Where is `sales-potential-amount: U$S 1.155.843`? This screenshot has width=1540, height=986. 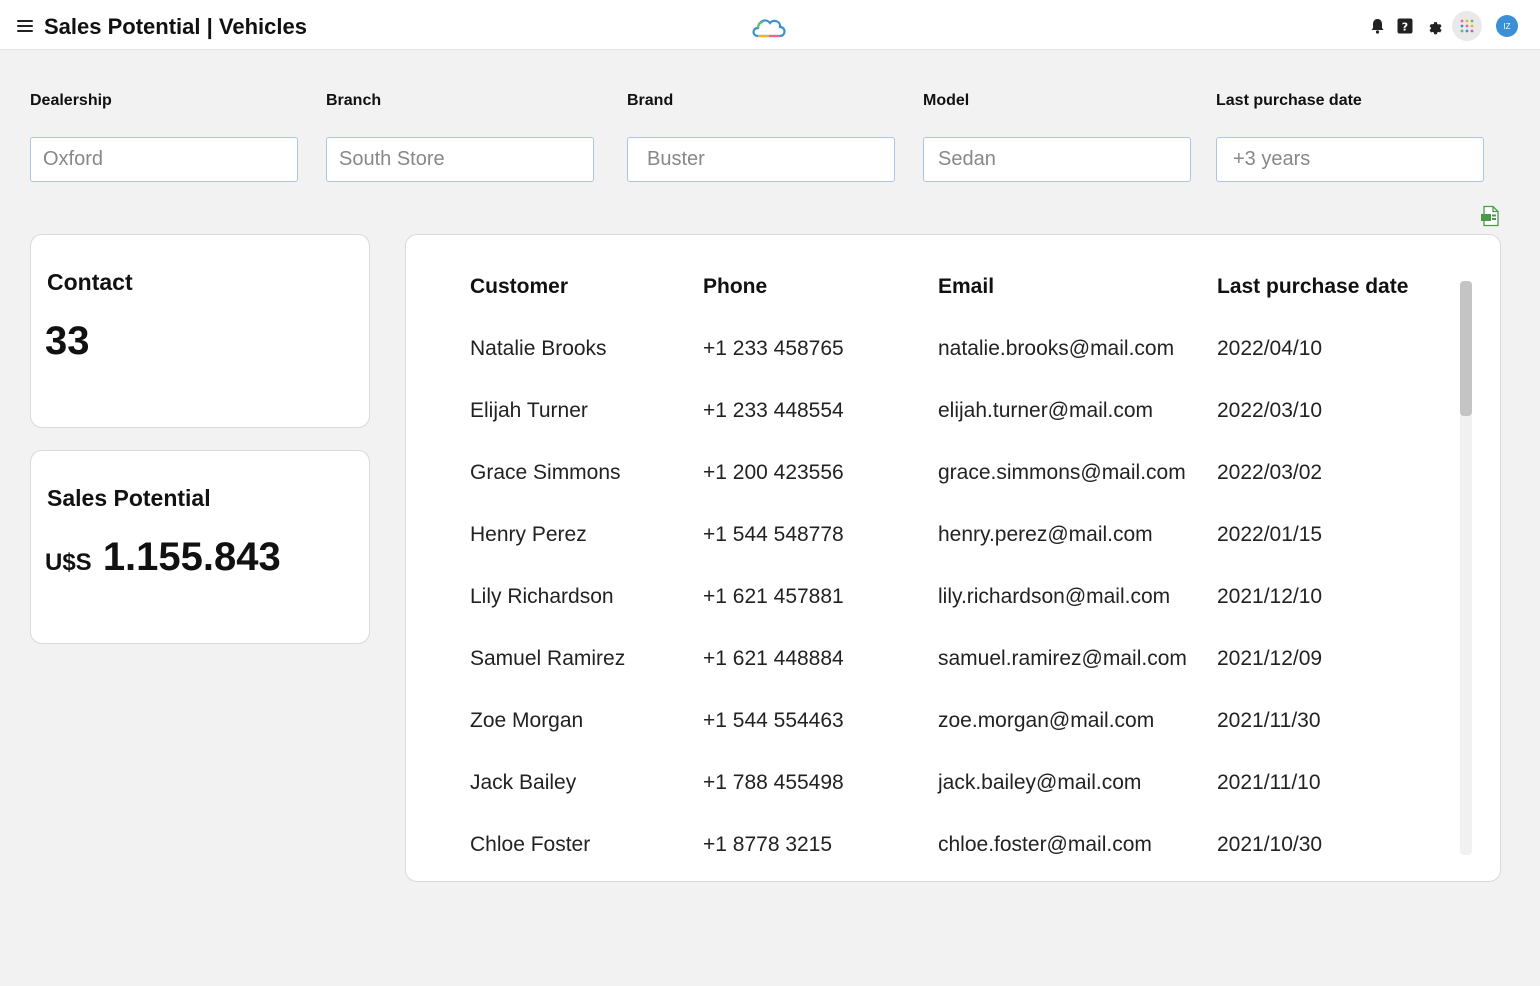
sales-potential-amount: U$S 1.155.843 is located at coordinates (163, 557).